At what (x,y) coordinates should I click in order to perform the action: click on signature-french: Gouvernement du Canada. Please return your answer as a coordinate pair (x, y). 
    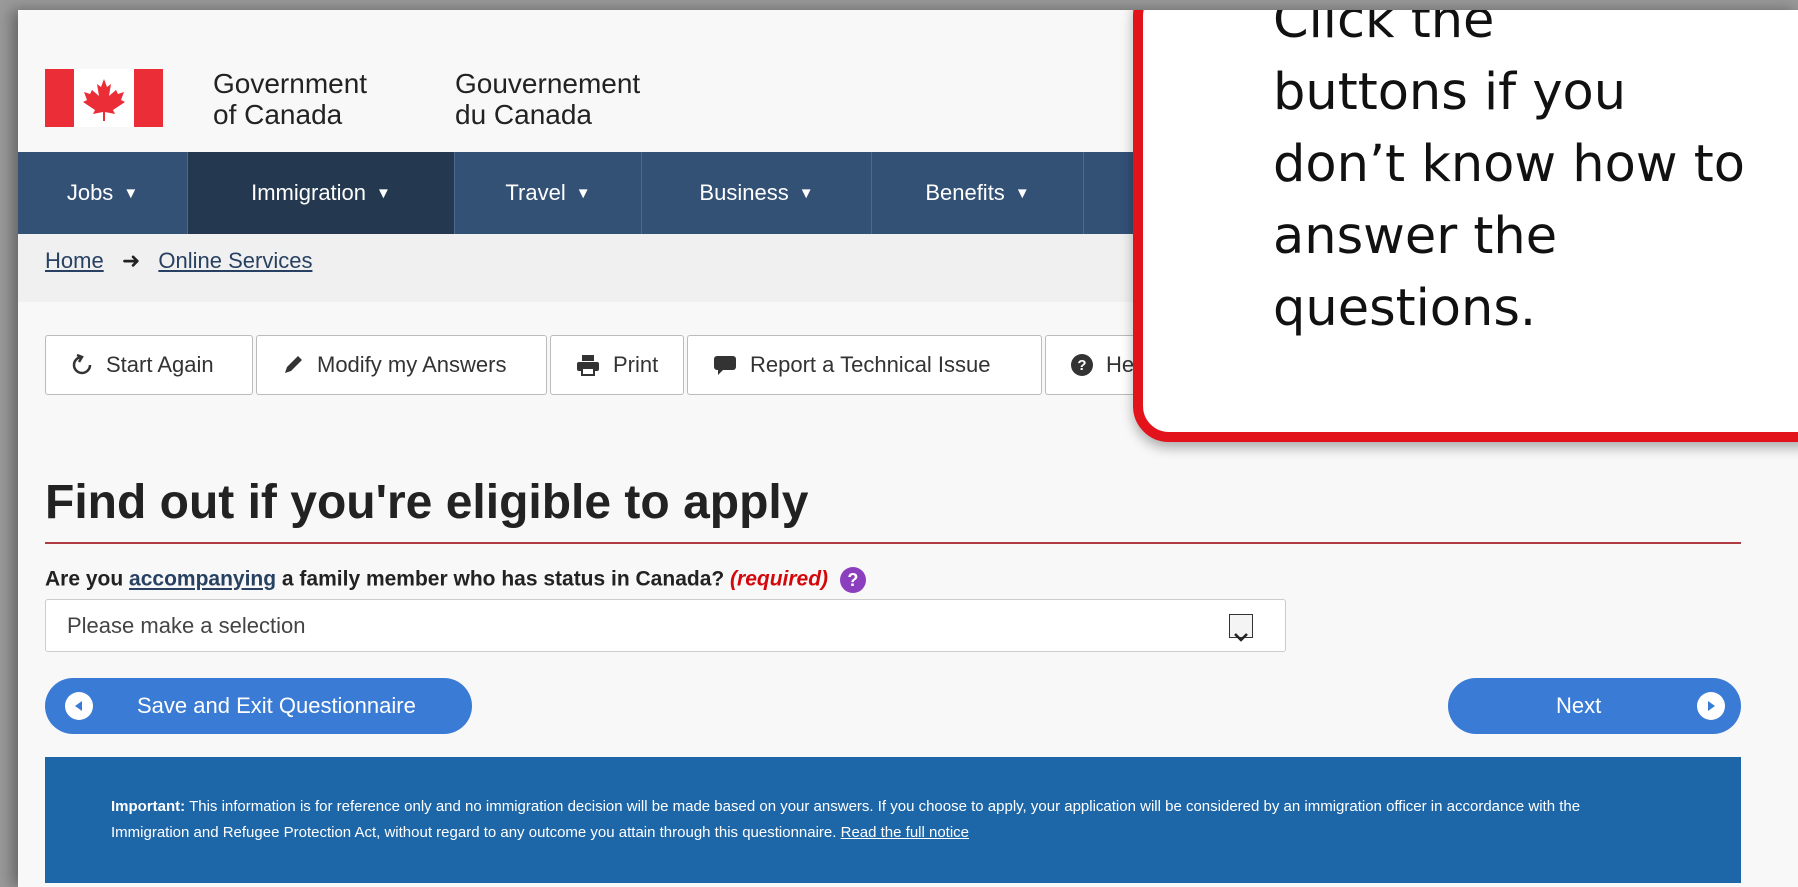
    Looking at the image, I should click on (547, 99).